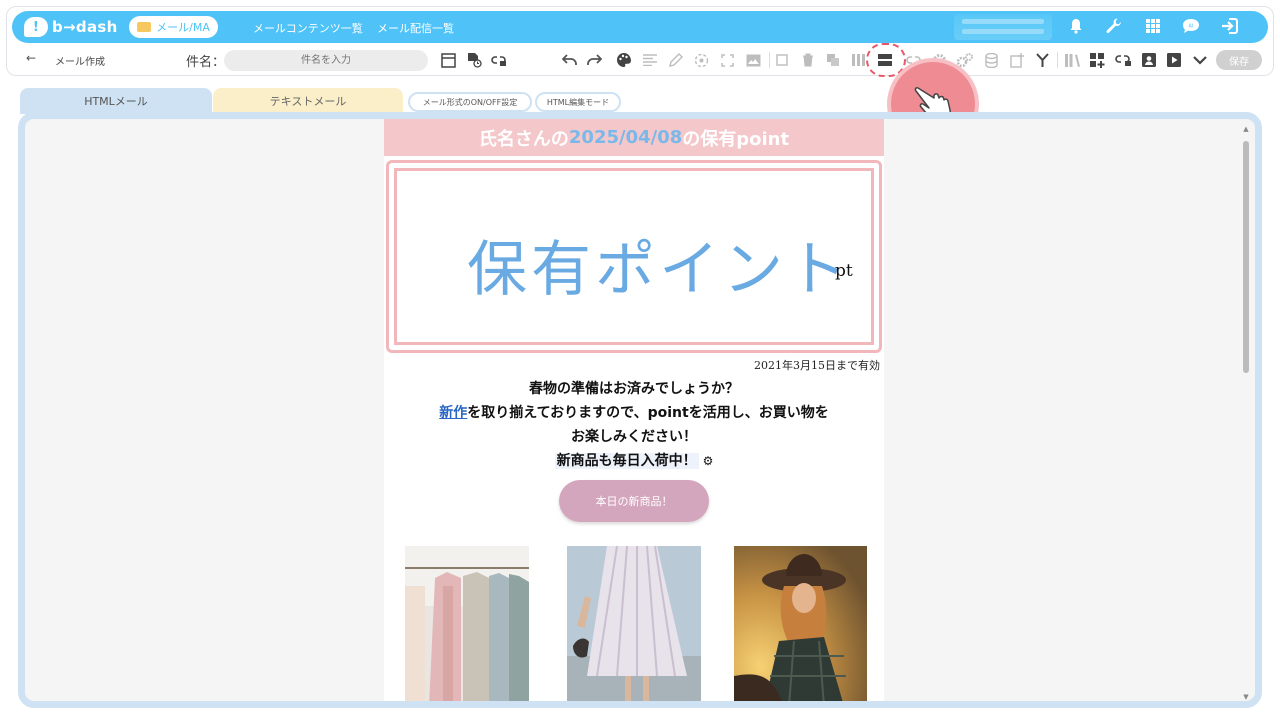  I want to click on vertical-scrollbar: ▲ ▼, so click(1246, 412).